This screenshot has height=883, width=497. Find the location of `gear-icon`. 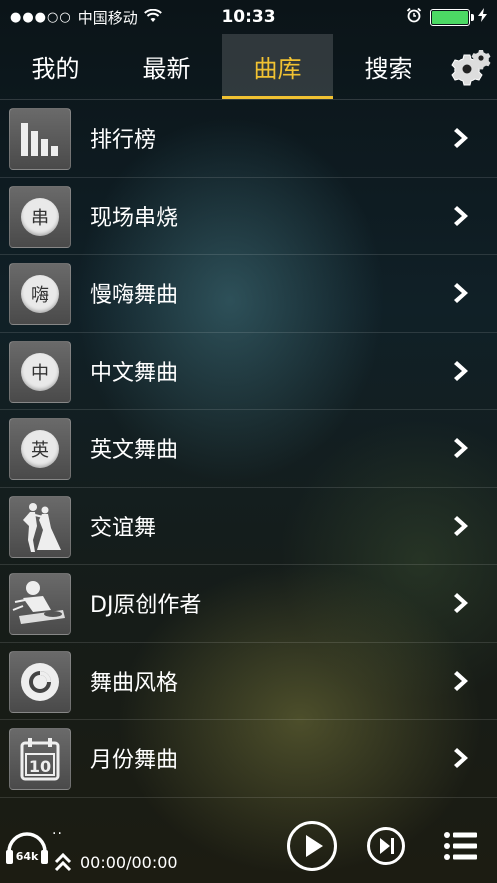

gear-icon is located at coordinates (470, 67).